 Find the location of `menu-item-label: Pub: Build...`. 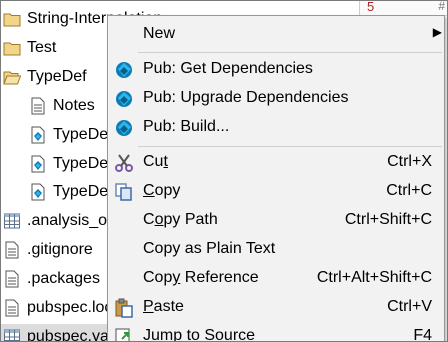

menu-item-label: Pub: Build... is located at coordinates (186, 126).